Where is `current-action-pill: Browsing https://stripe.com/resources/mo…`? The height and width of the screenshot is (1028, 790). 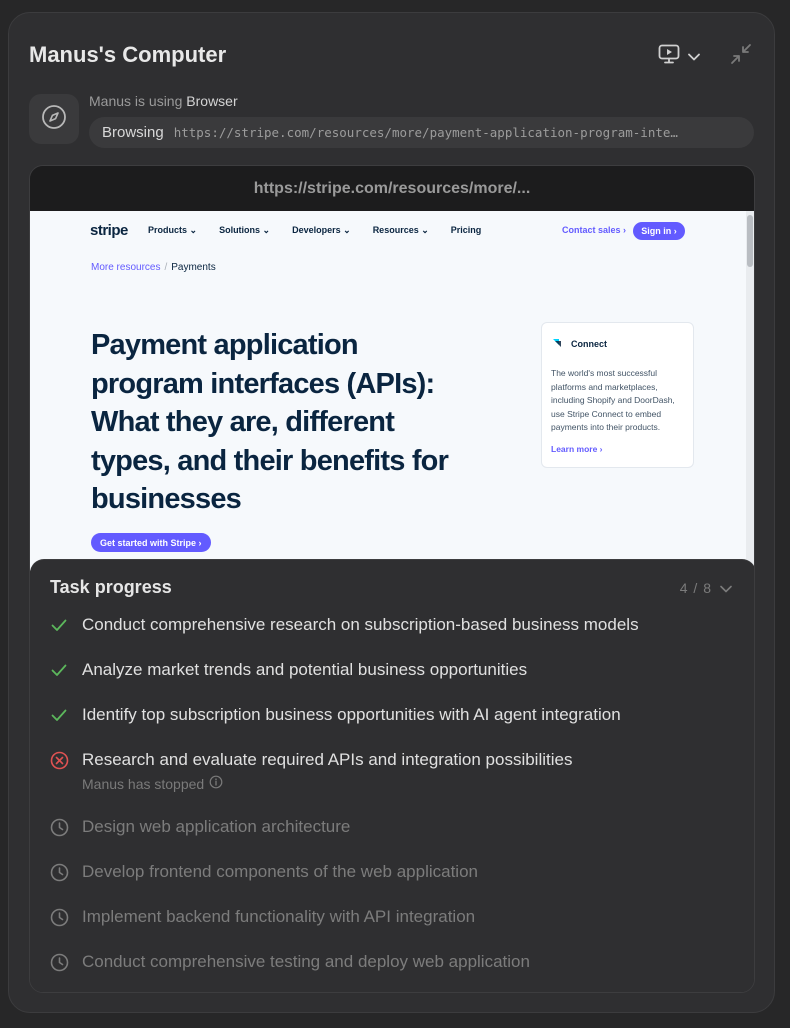 current-action-pill: Browsing https://stripe.com/resources/mo… is located at coordinates (421, 132).